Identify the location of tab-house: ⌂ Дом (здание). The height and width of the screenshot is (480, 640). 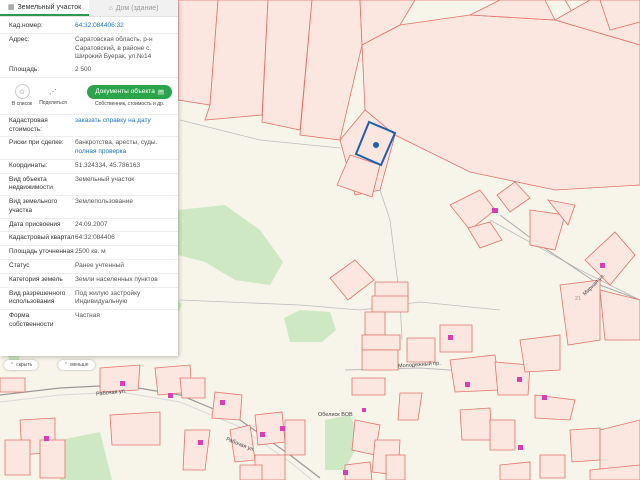
(133, 8).